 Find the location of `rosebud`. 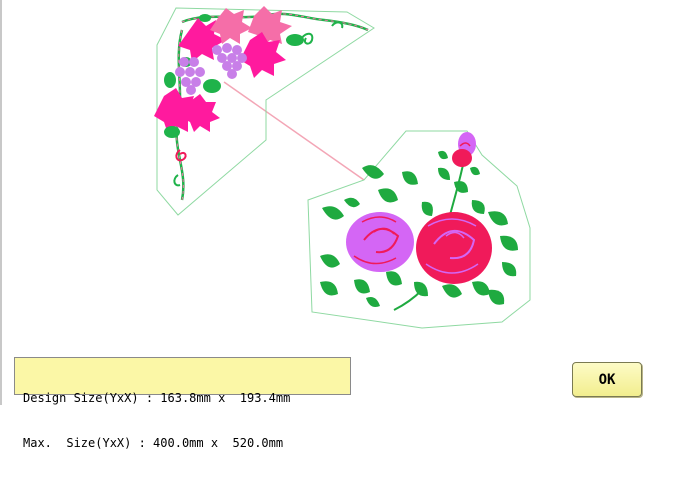

rosebud is located at coordinates (464, 149).